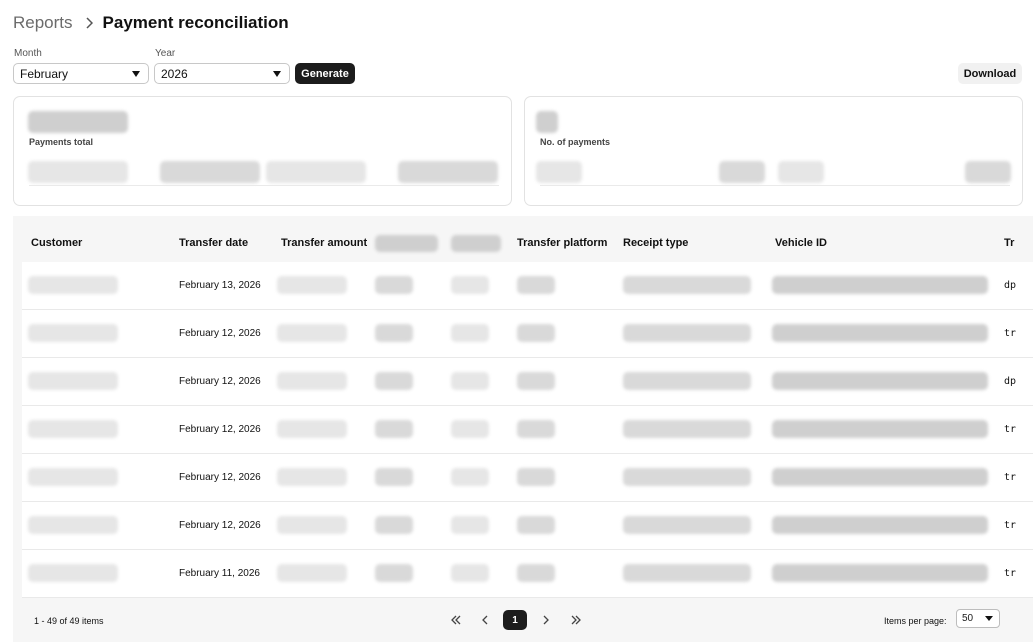 This screenshot has height=642, width=1033. What do you see at coordinates (575, 142) in the screenshot?
I see `payments-count-label: No. of payments` at bounding box center [575, 142].